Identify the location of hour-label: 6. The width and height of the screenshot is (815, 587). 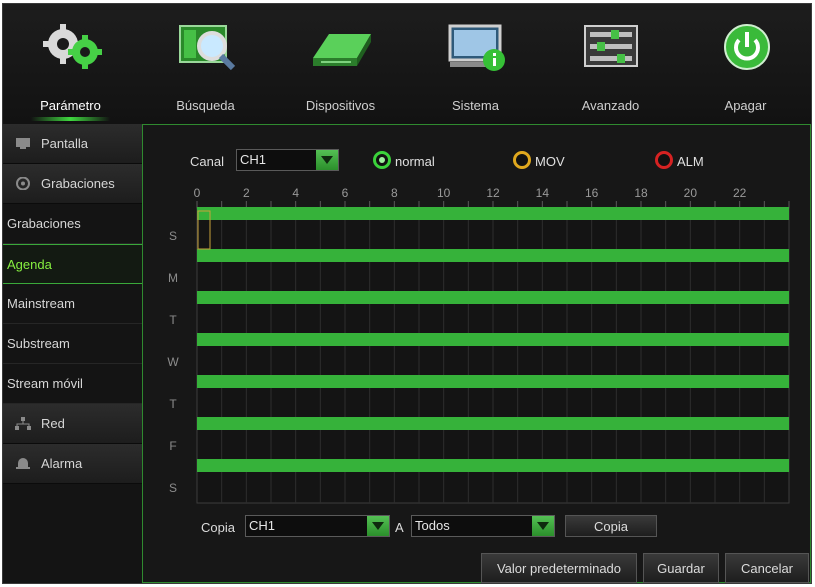
(345, 193).